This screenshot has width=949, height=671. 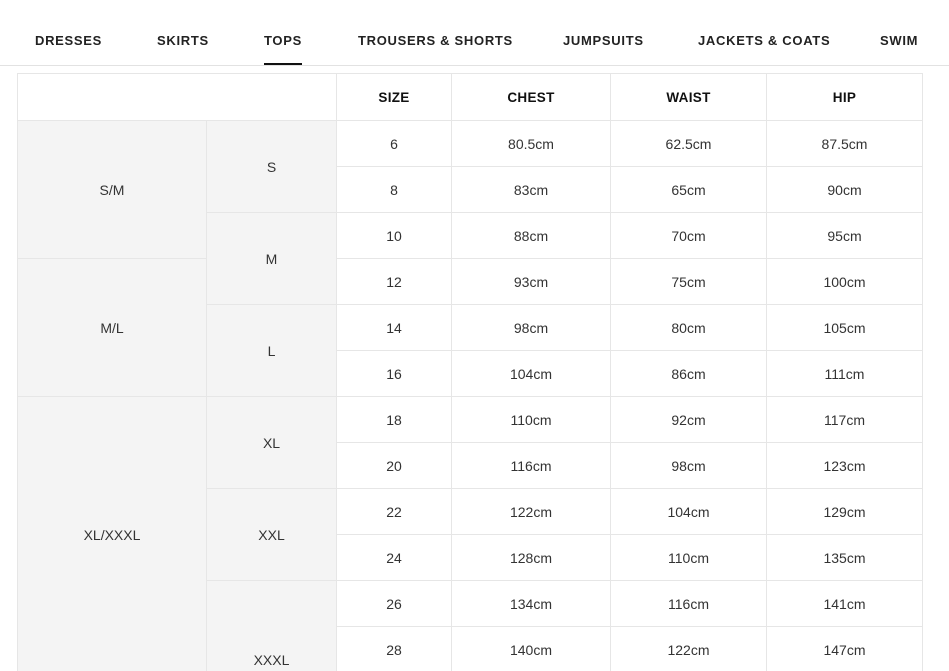 I want to click on waist-cell: 62.5cm, so click(x=688, y=143).